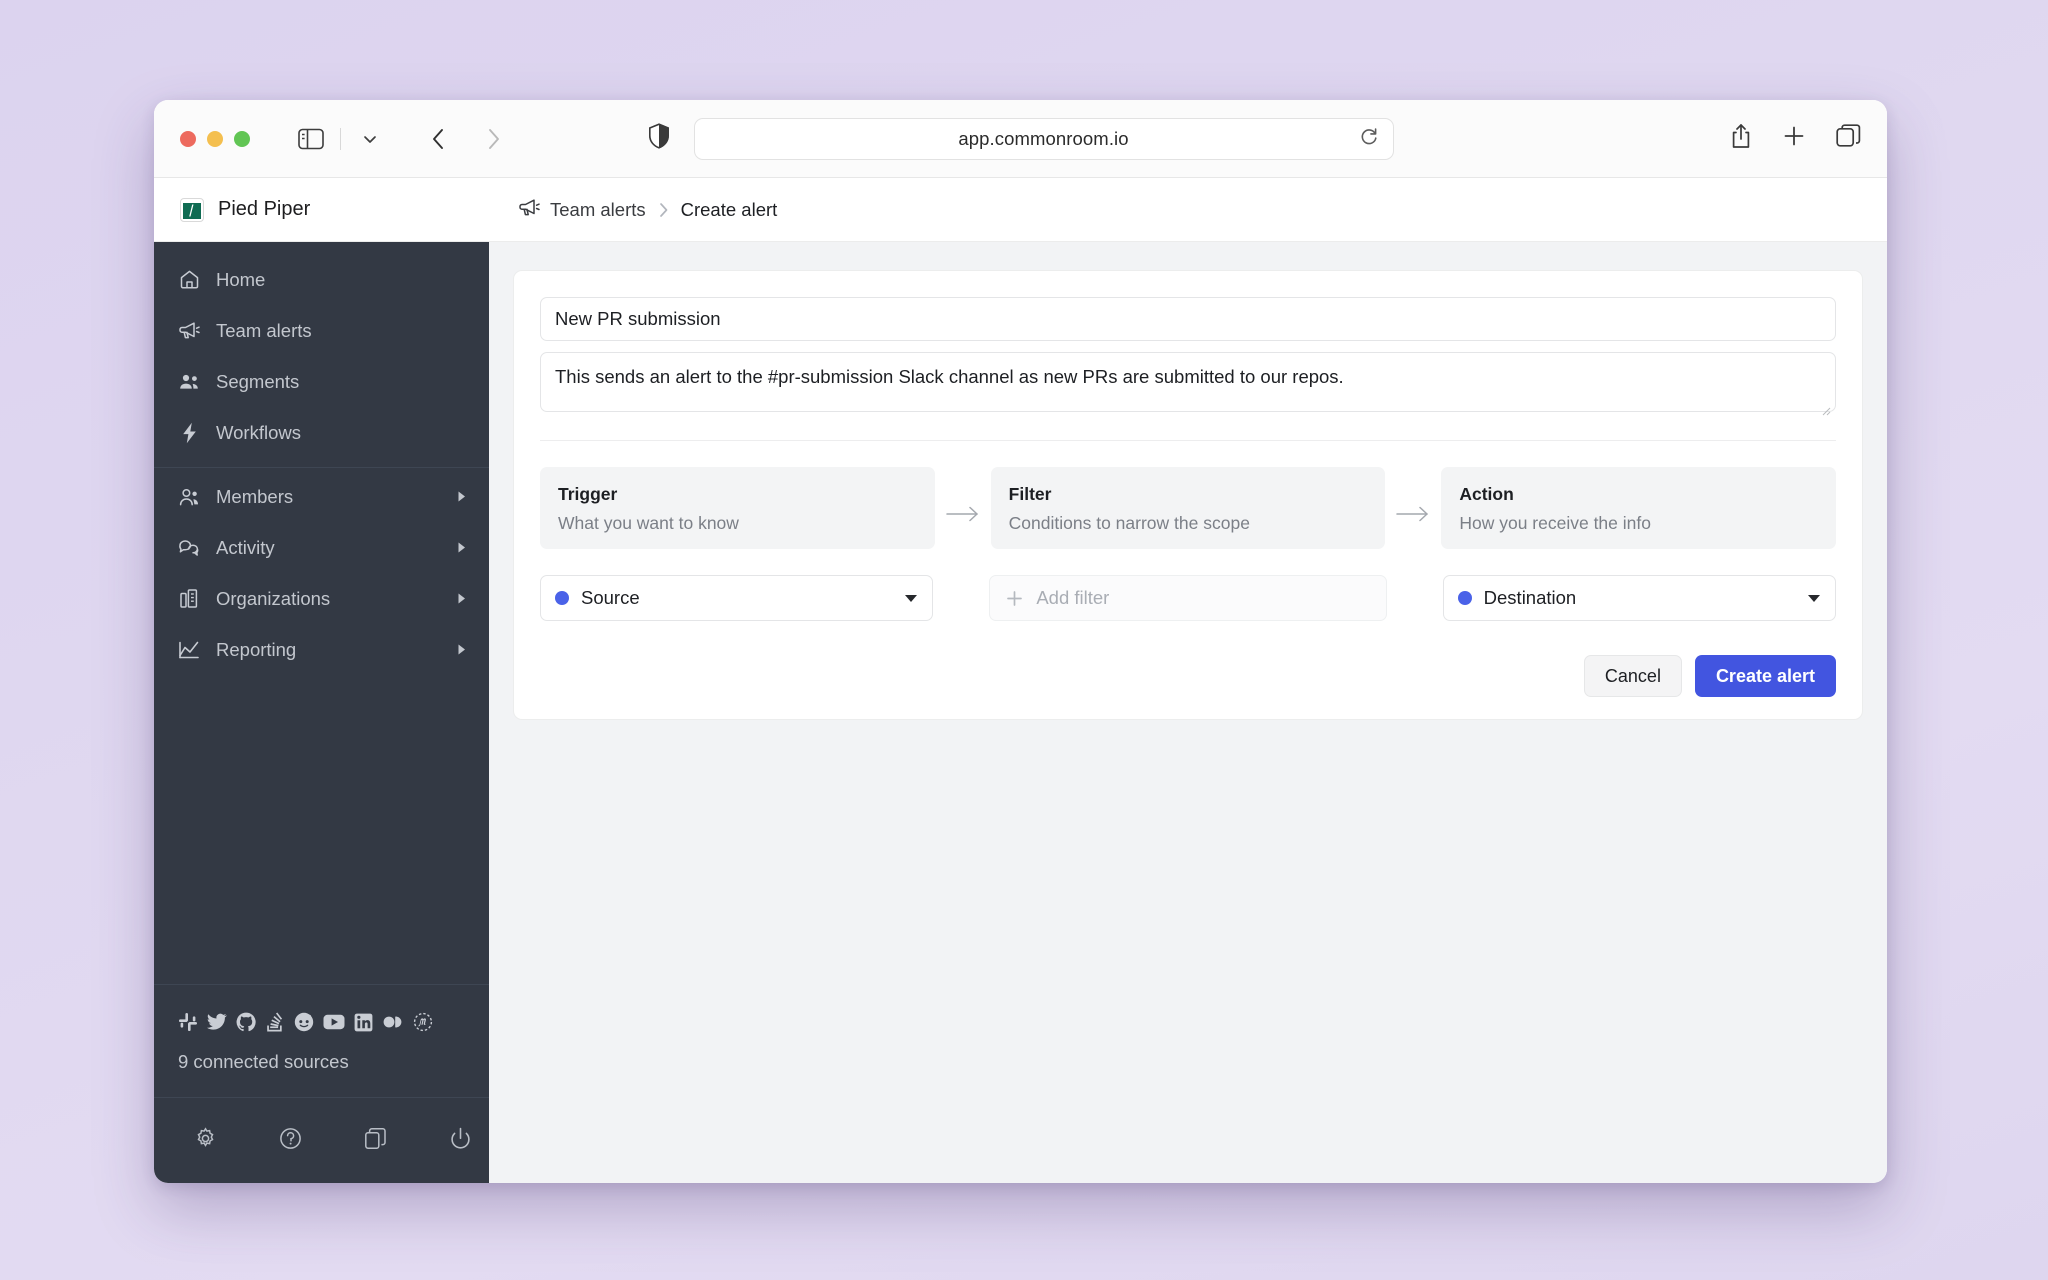  I want to click on sidebar-item-organizations: Organizations, so click(321, 598).